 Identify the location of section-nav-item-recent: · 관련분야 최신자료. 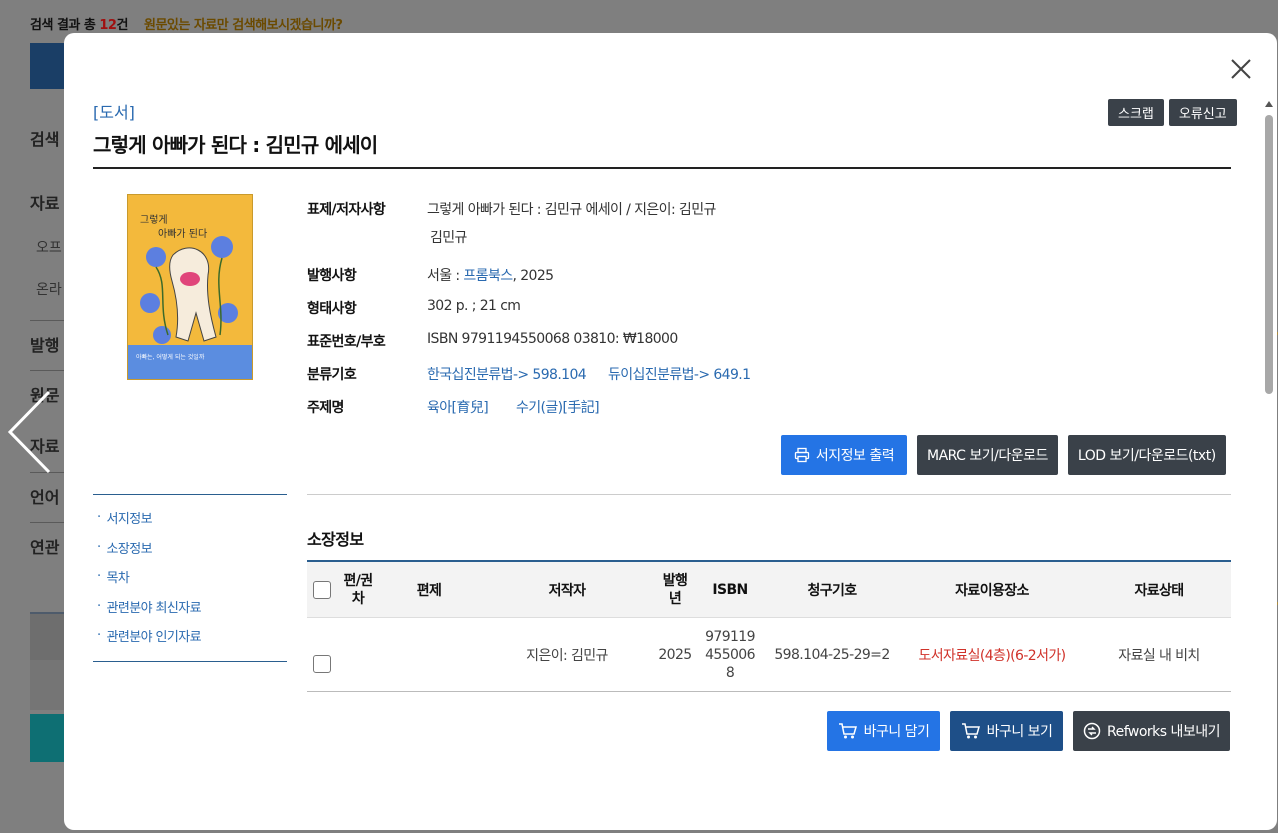
(190, 607).